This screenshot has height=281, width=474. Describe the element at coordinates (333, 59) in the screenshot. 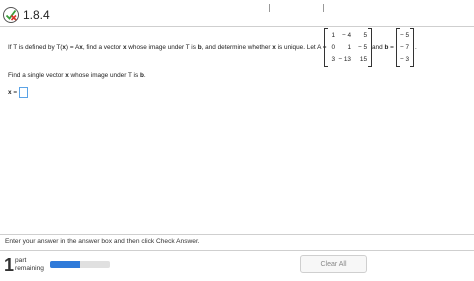

I see `matrix-cell: 3` at that location.